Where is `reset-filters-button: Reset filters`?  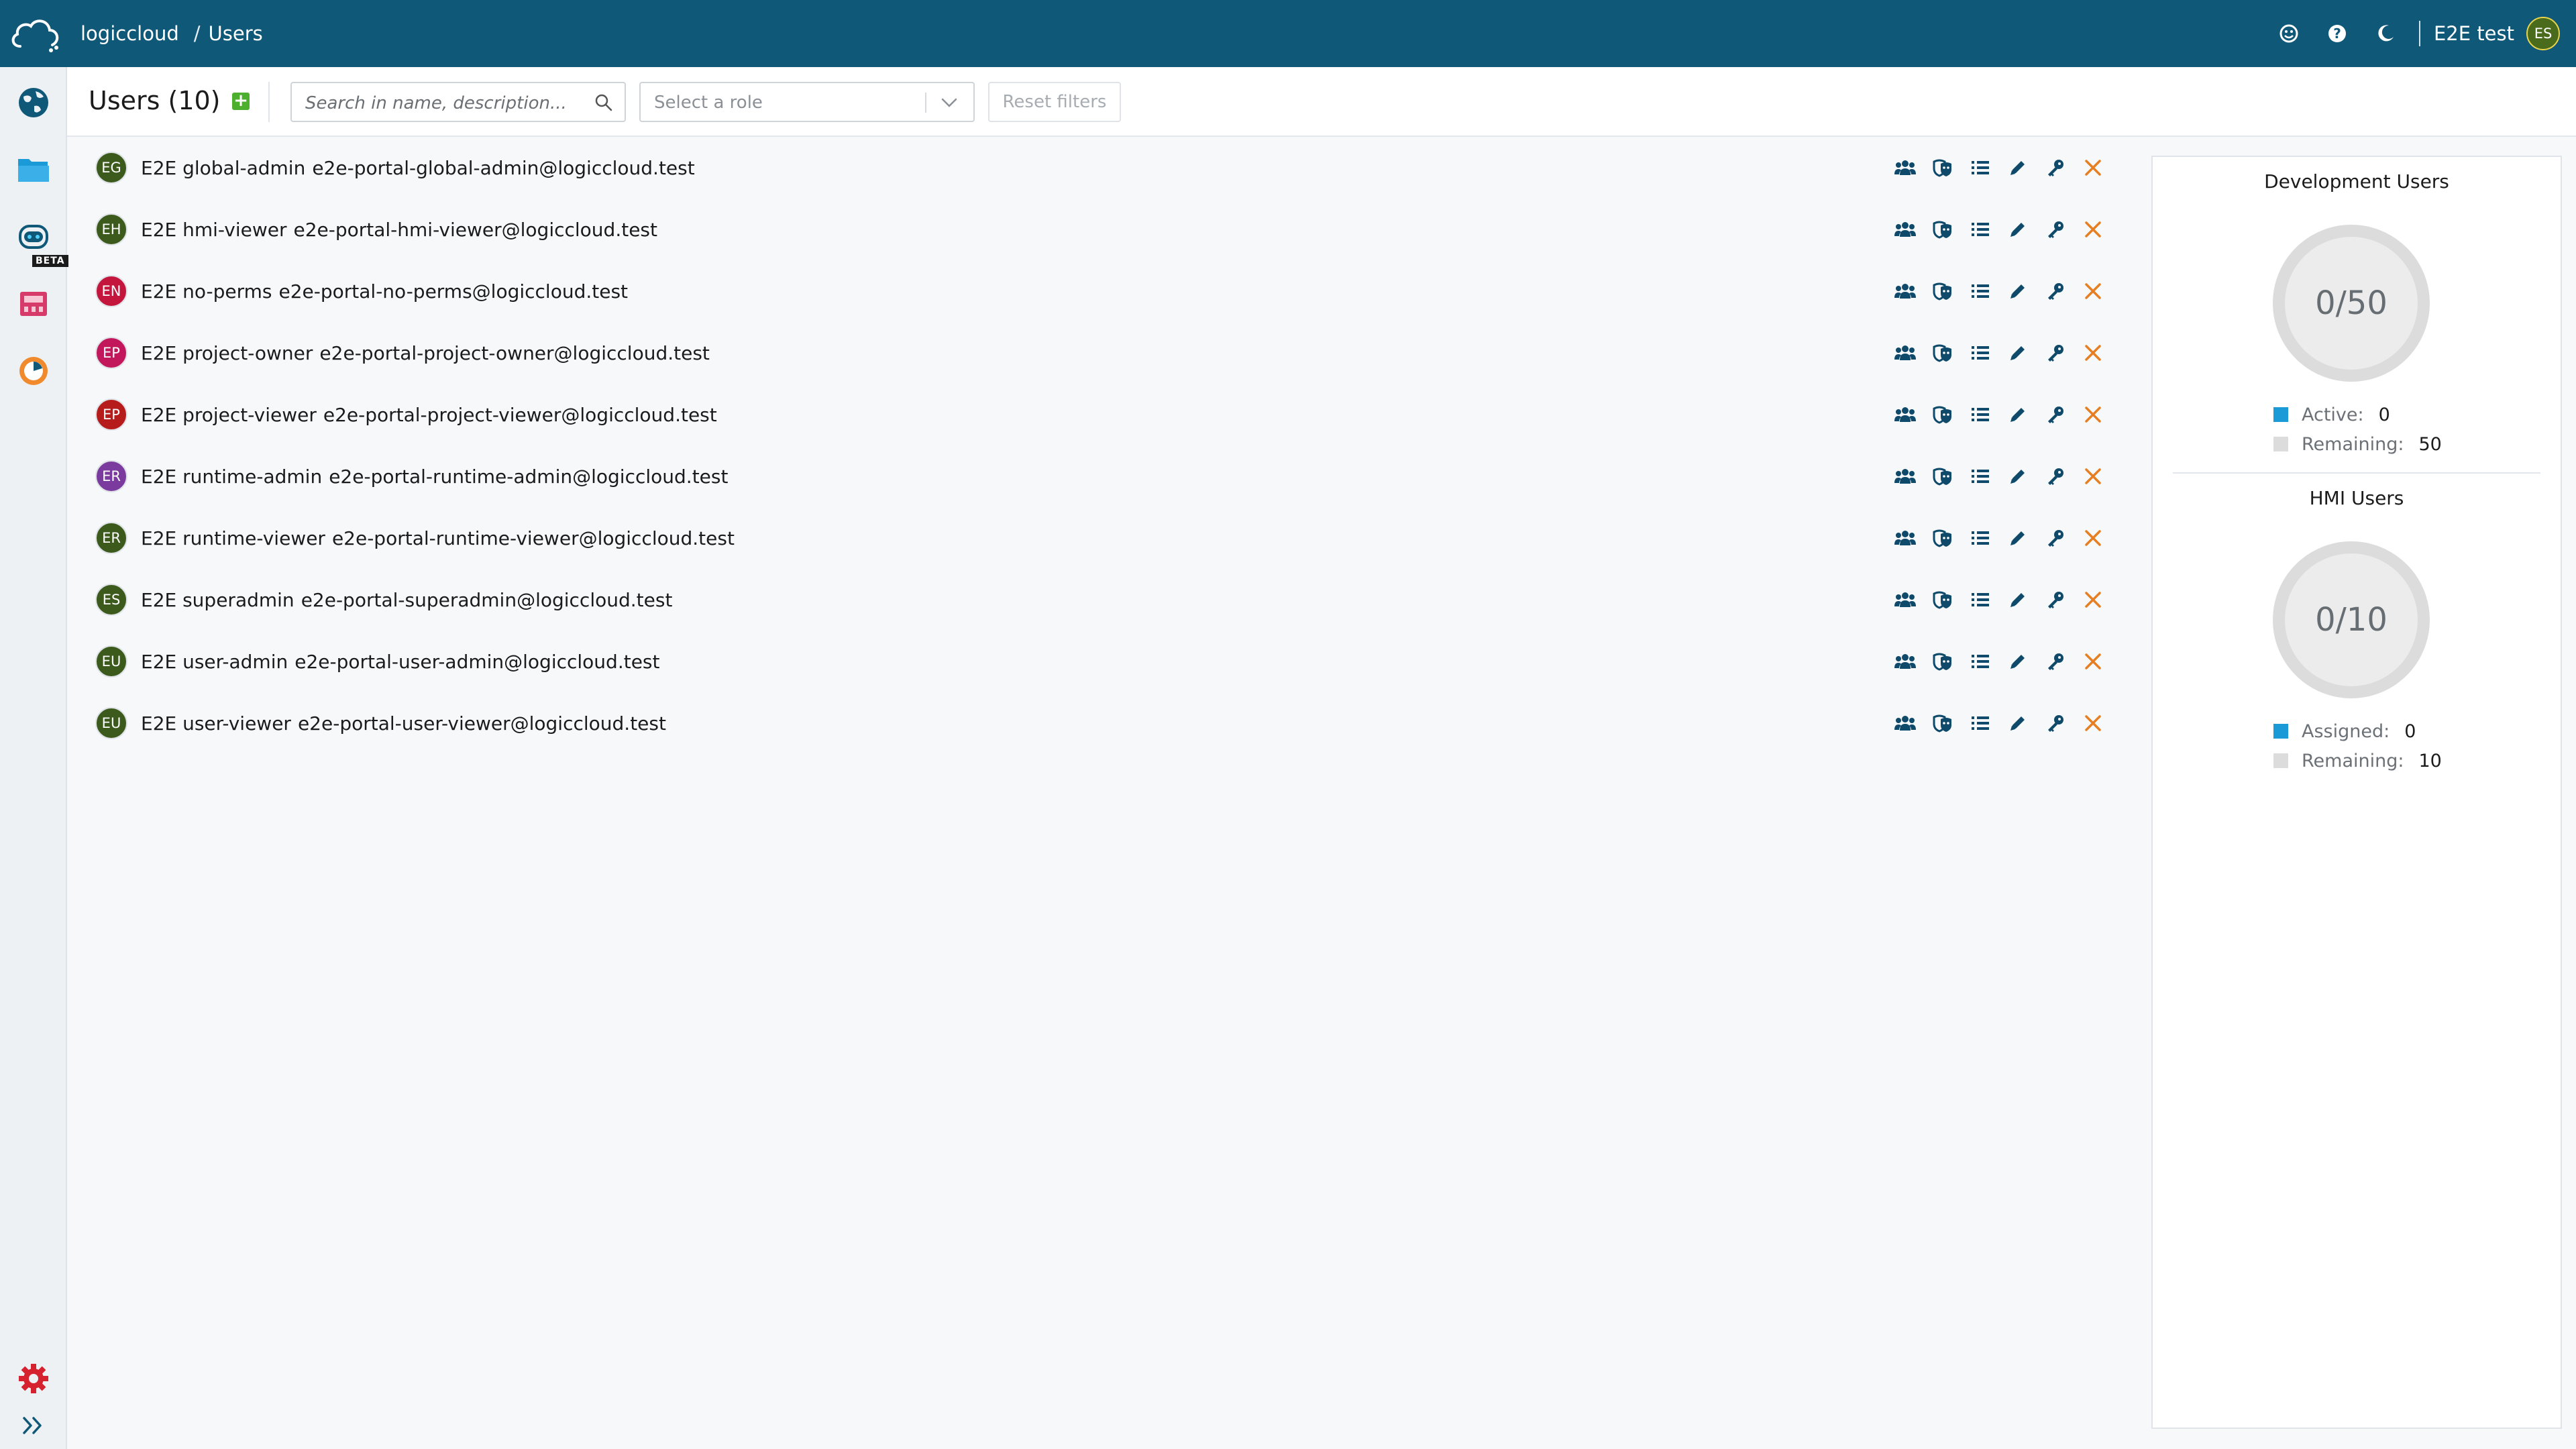 reset-filters-button: Reset filters is located at coordinates (1054, 102).